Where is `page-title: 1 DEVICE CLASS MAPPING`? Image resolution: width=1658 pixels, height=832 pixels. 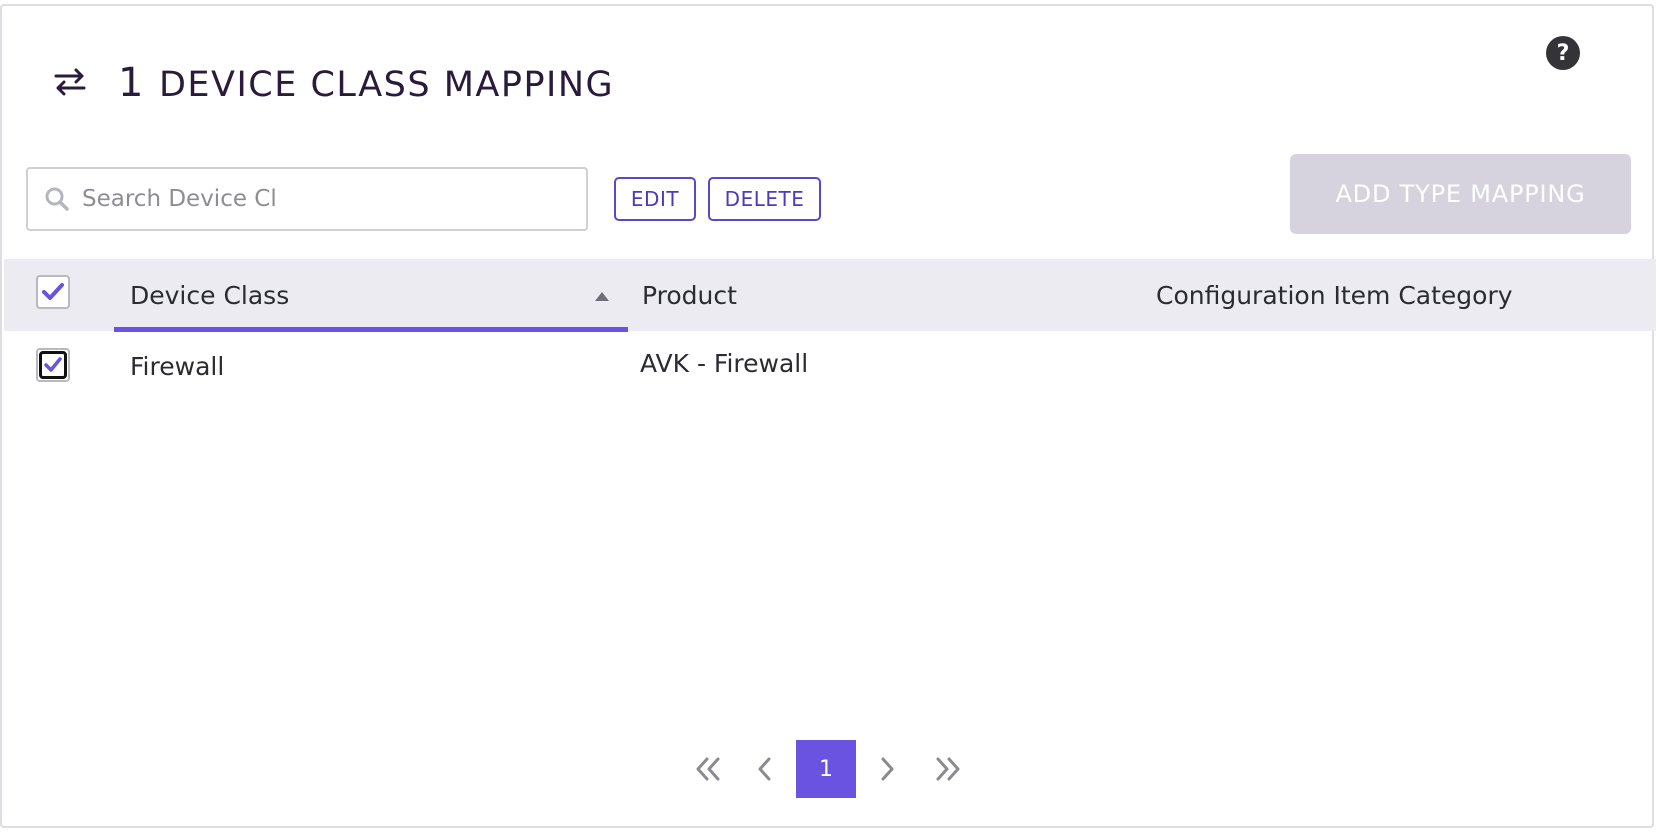 page-title: 1 DEVICE CLASS MAPPING is located at coordinates (366, 84).